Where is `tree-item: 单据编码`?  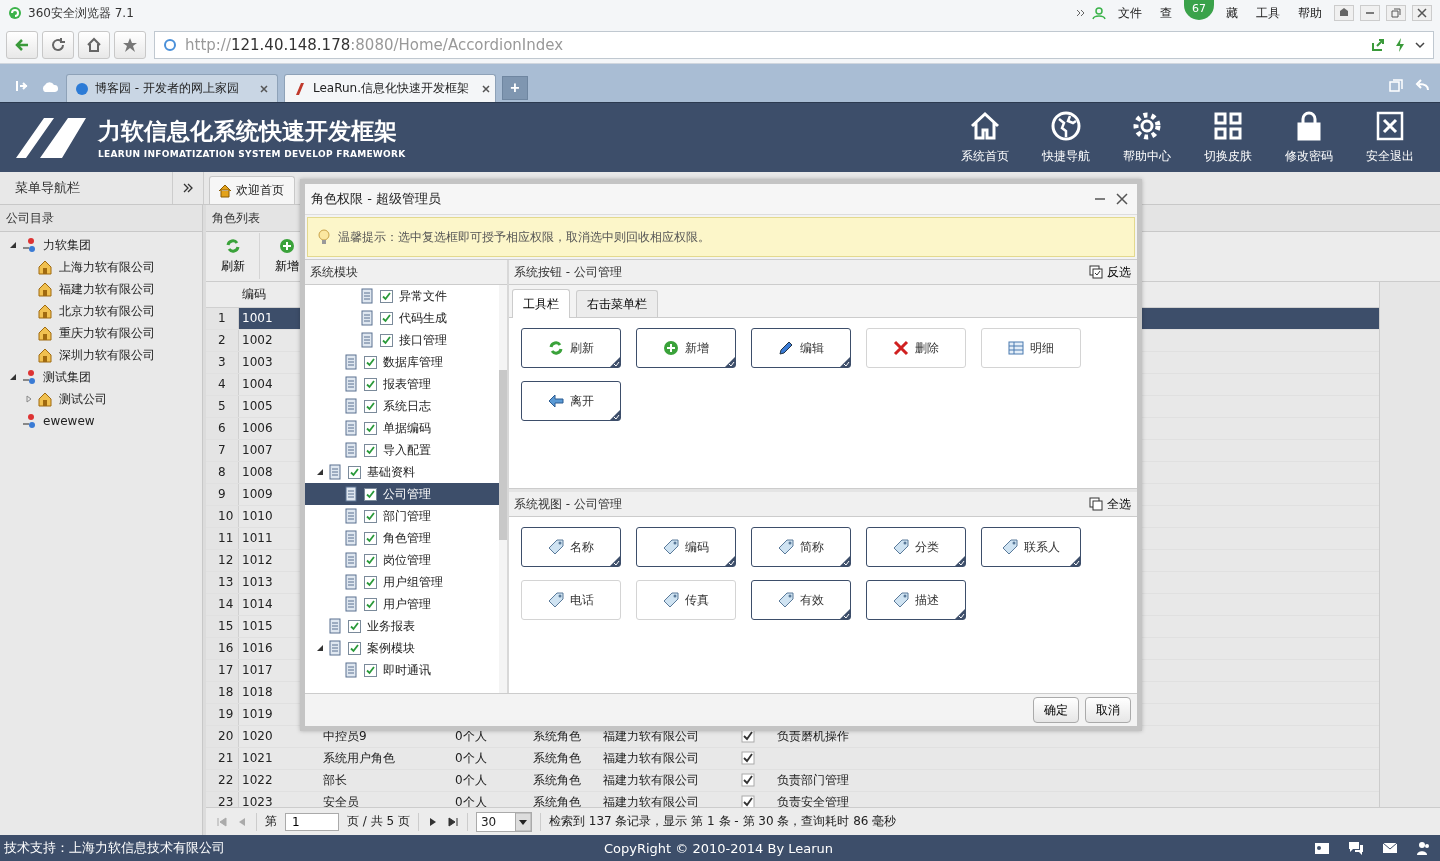
tree-item: 单据编码 is located at coordinates (402, 428).